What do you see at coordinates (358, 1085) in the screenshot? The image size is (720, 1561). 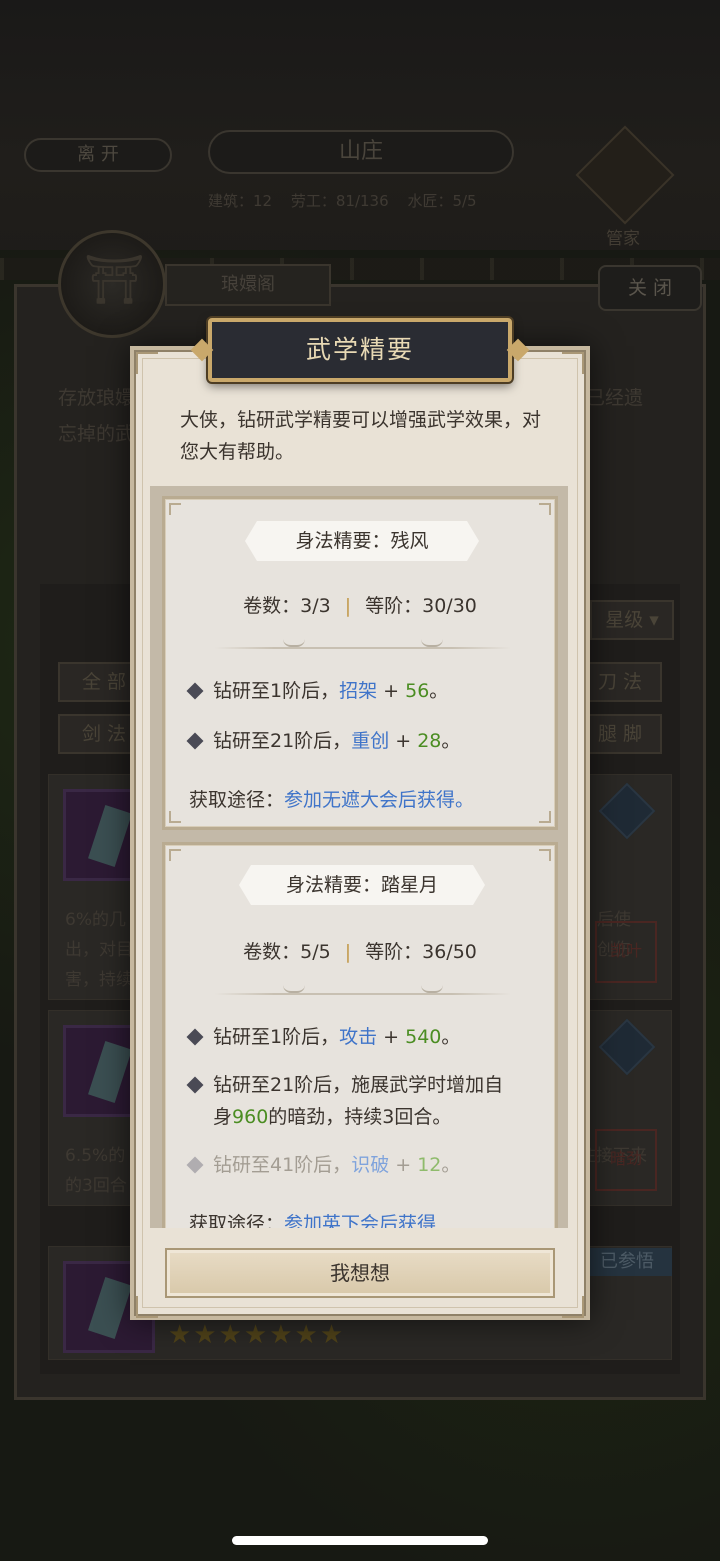 I see `bonus-line: 钻研至21阶后，施展武学时增加自` at bounding box center [358, 1085].